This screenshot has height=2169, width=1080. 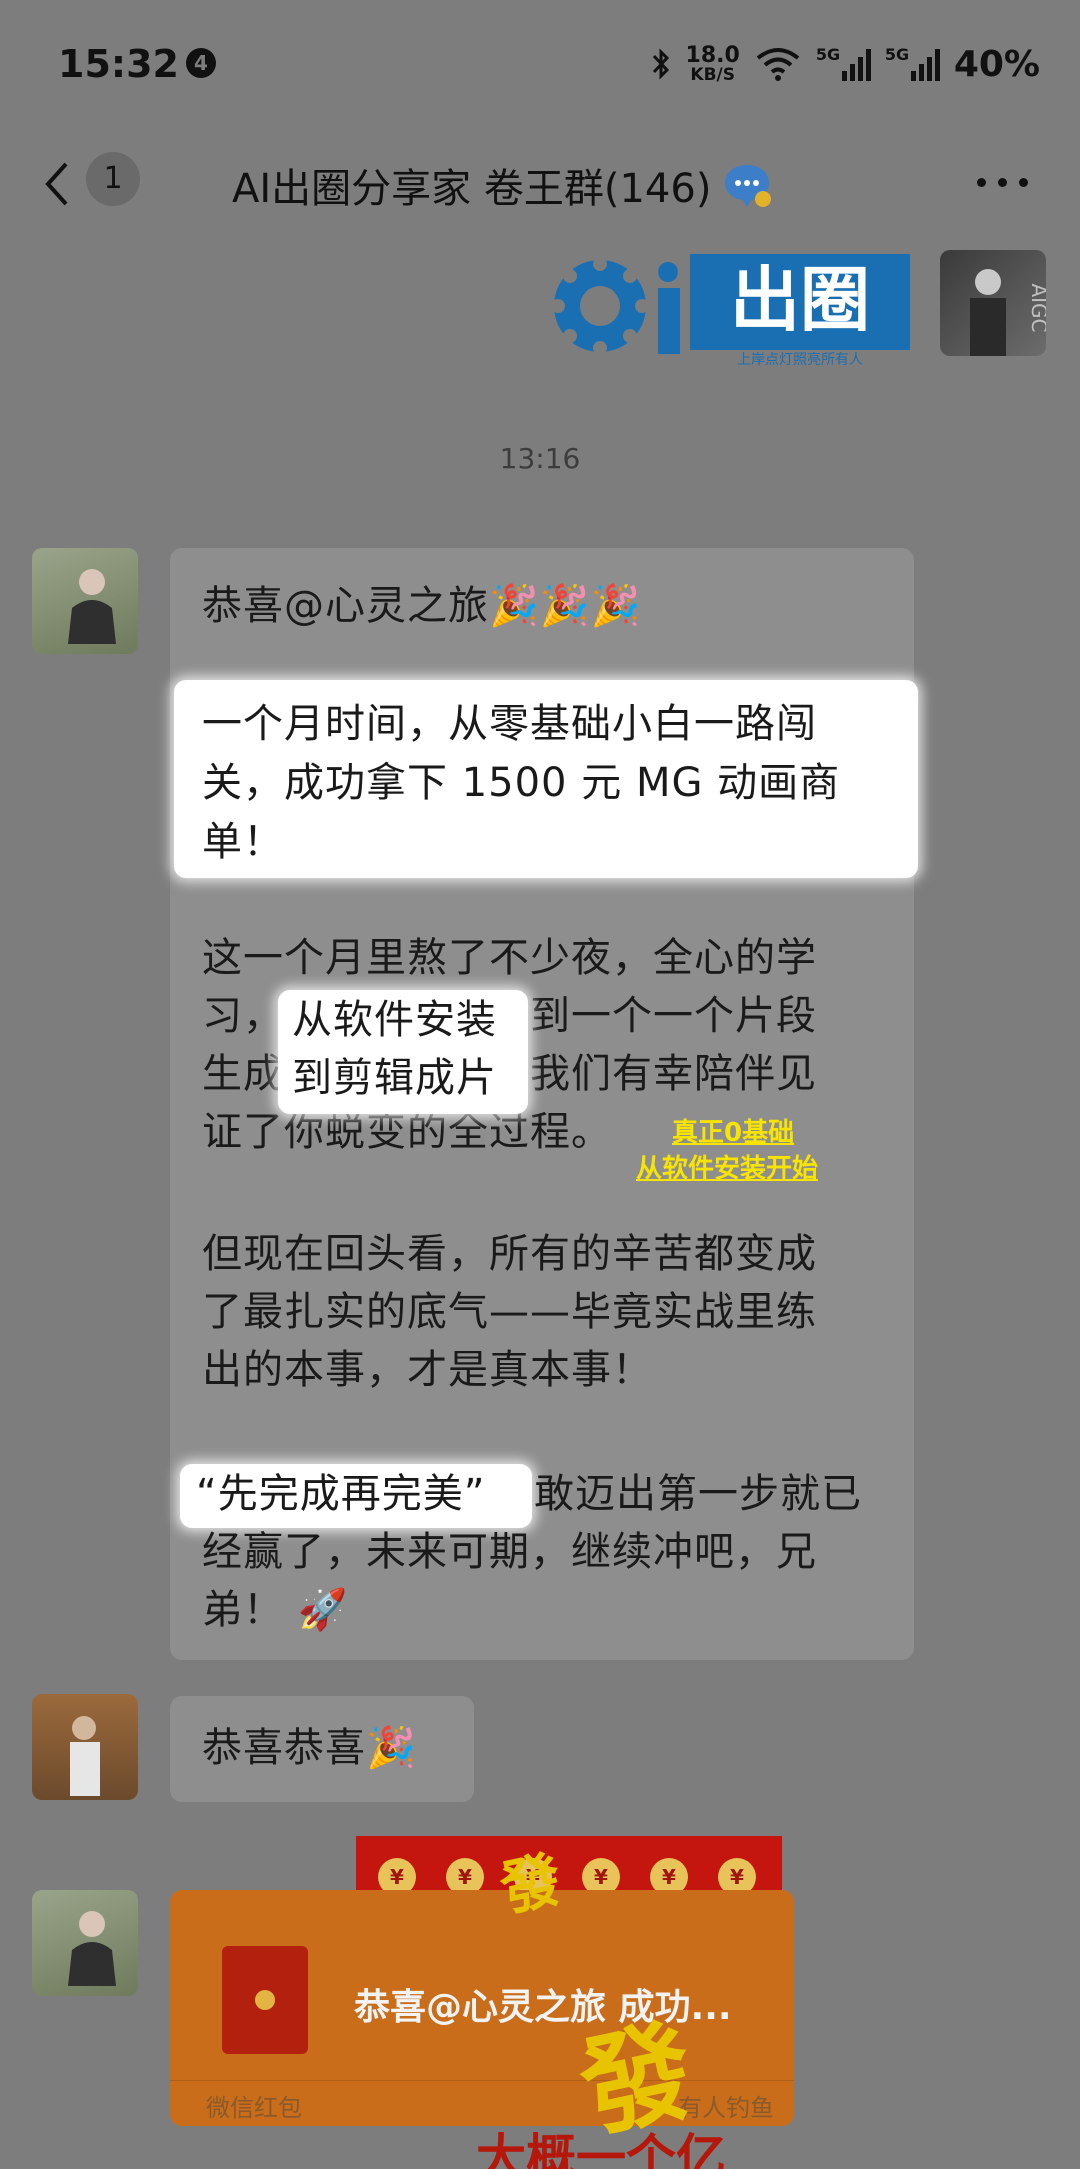 What do you see at coordinates (309, 1748) in the screenshot?
I see `message-text: 恭喜恭喜🎉` at bounding box center [309, 1748].